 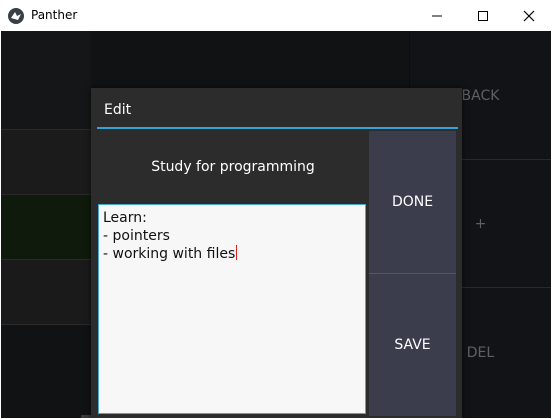 I want to click on title-bar: Panther, so click(x=276, y=15).